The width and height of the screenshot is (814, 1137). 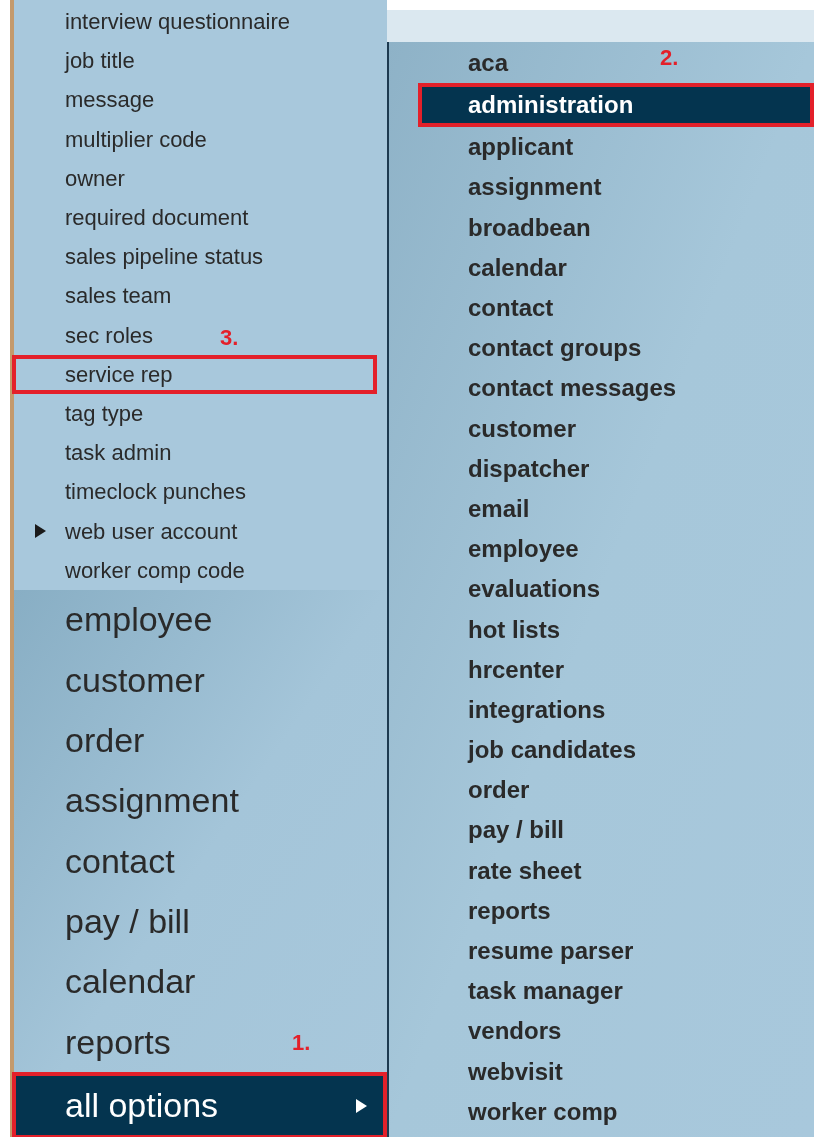 I want to click on callout-number: 3., so click(x=229, y=337).